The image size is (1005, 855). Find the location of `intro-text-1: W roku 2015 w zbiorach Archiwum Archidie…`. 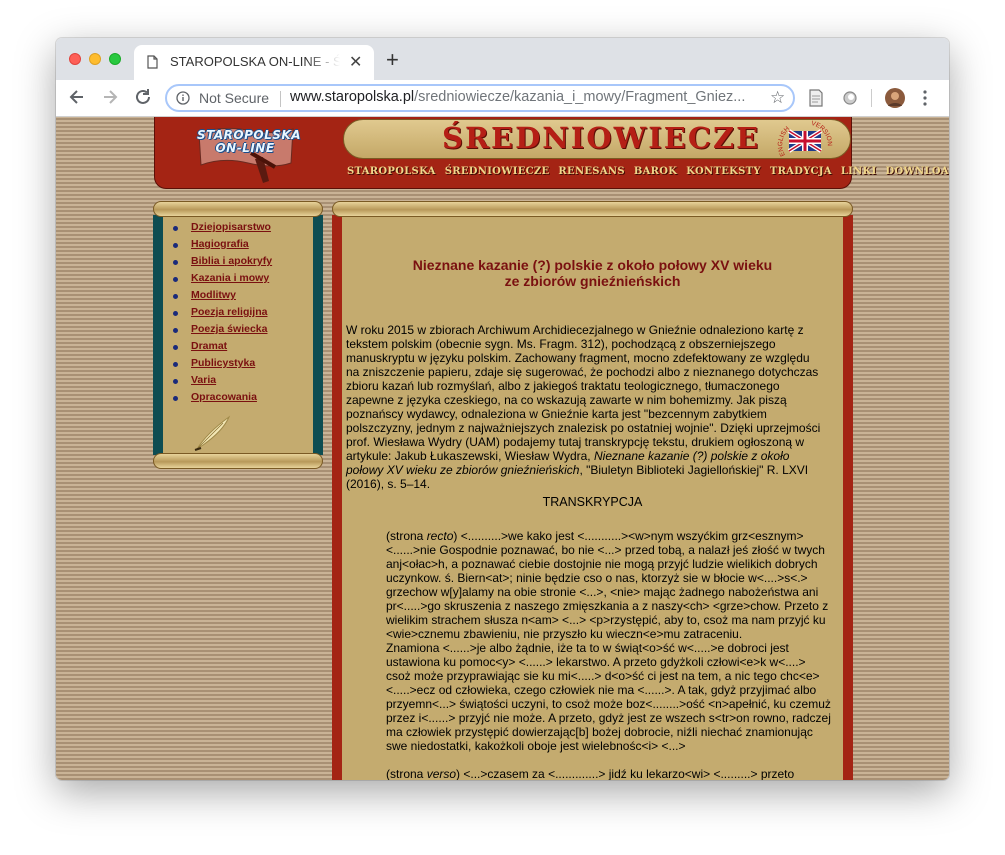

intro-text-1: W roku 2015 w zbiorach Archiwum Archidie… is located at coordinates (583, 393).